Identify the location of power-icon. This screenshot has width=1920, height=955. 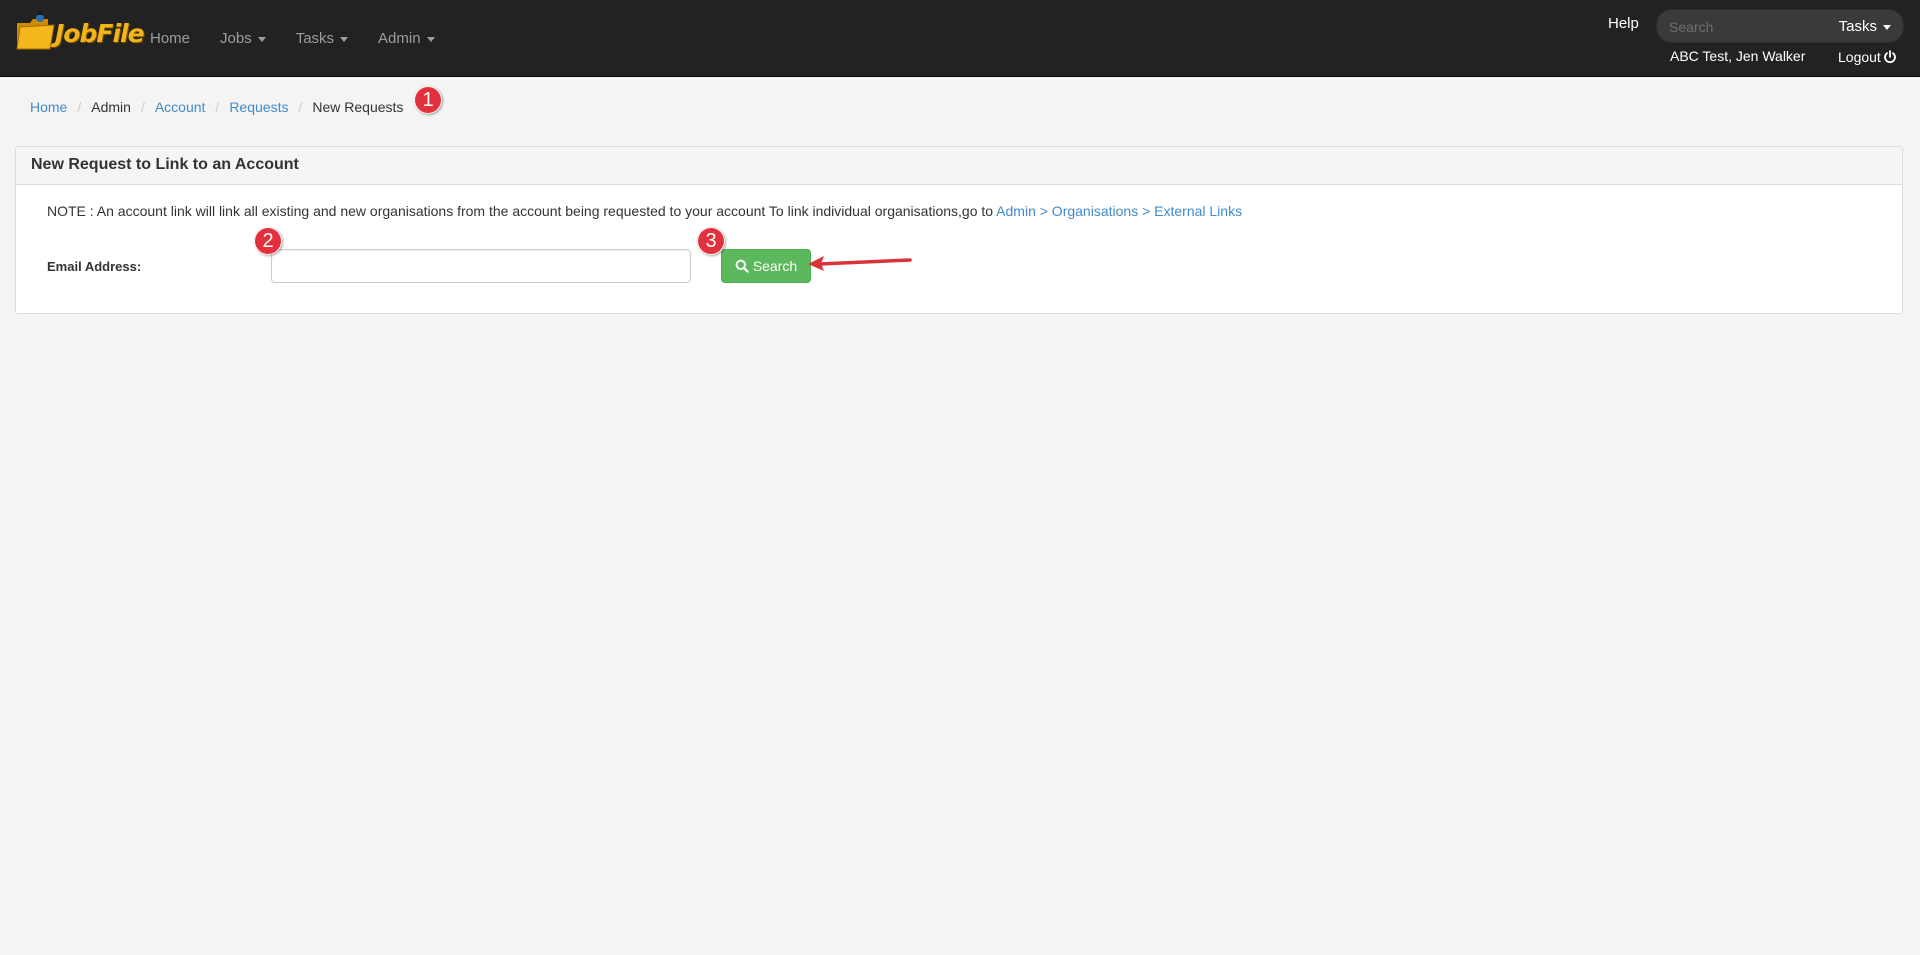
(1889, 57).